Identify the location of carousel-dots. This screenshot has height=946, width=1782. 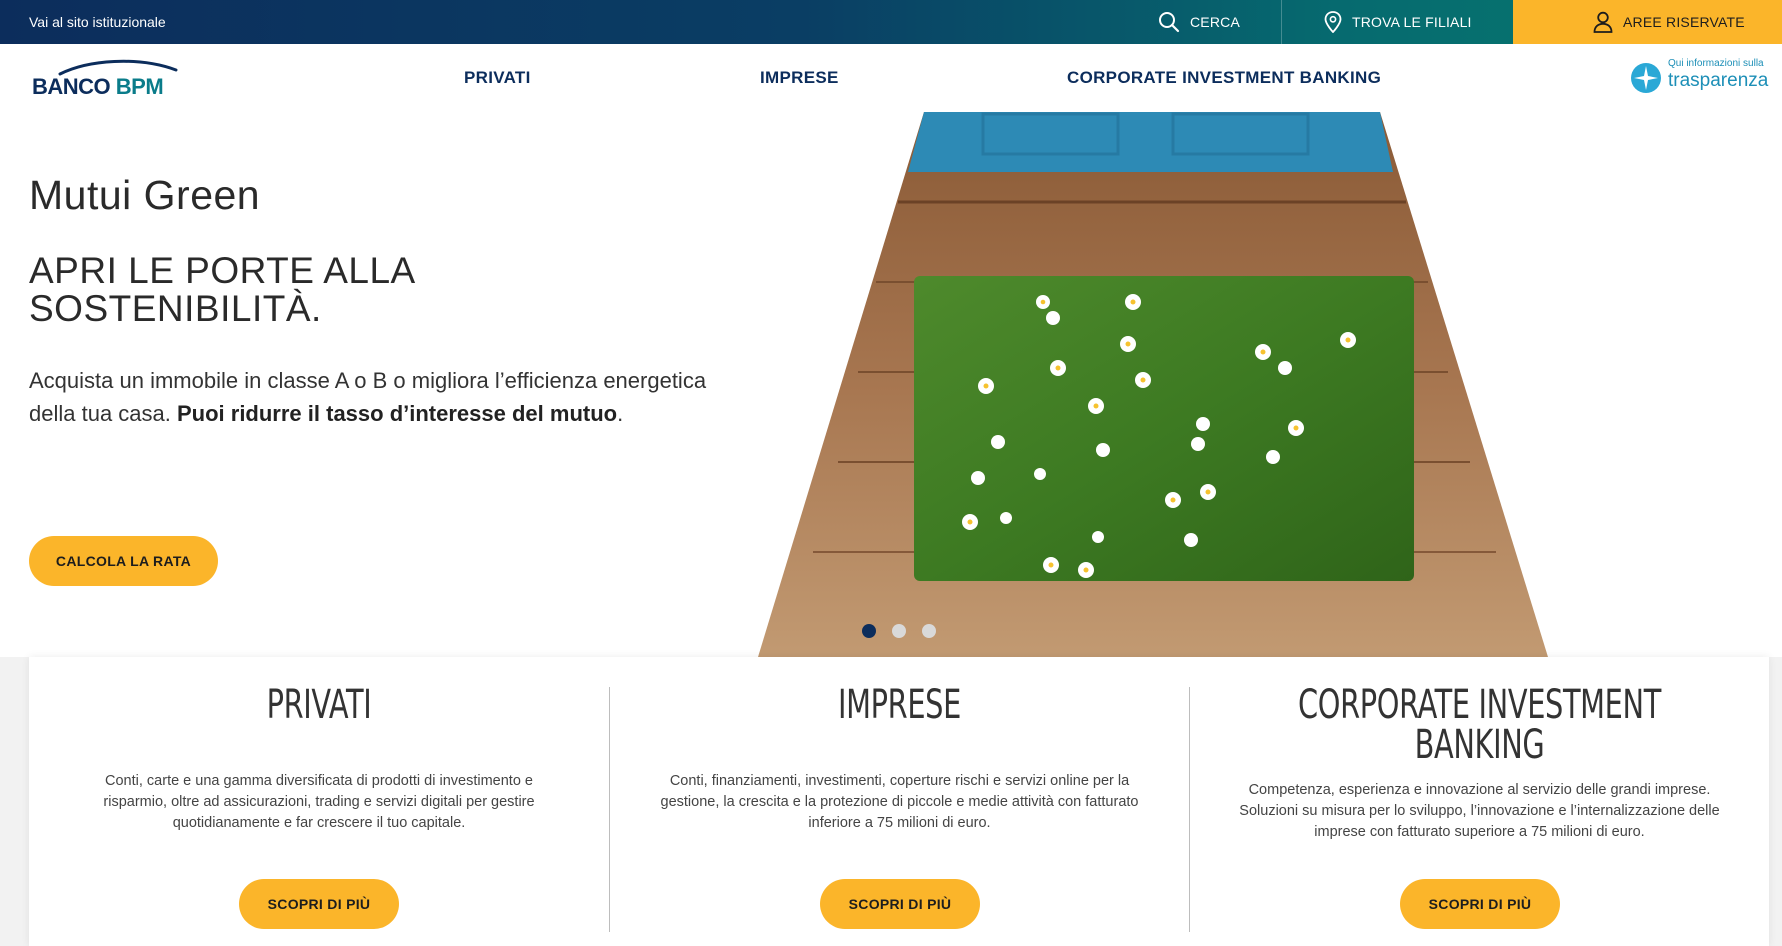
(899, 631).